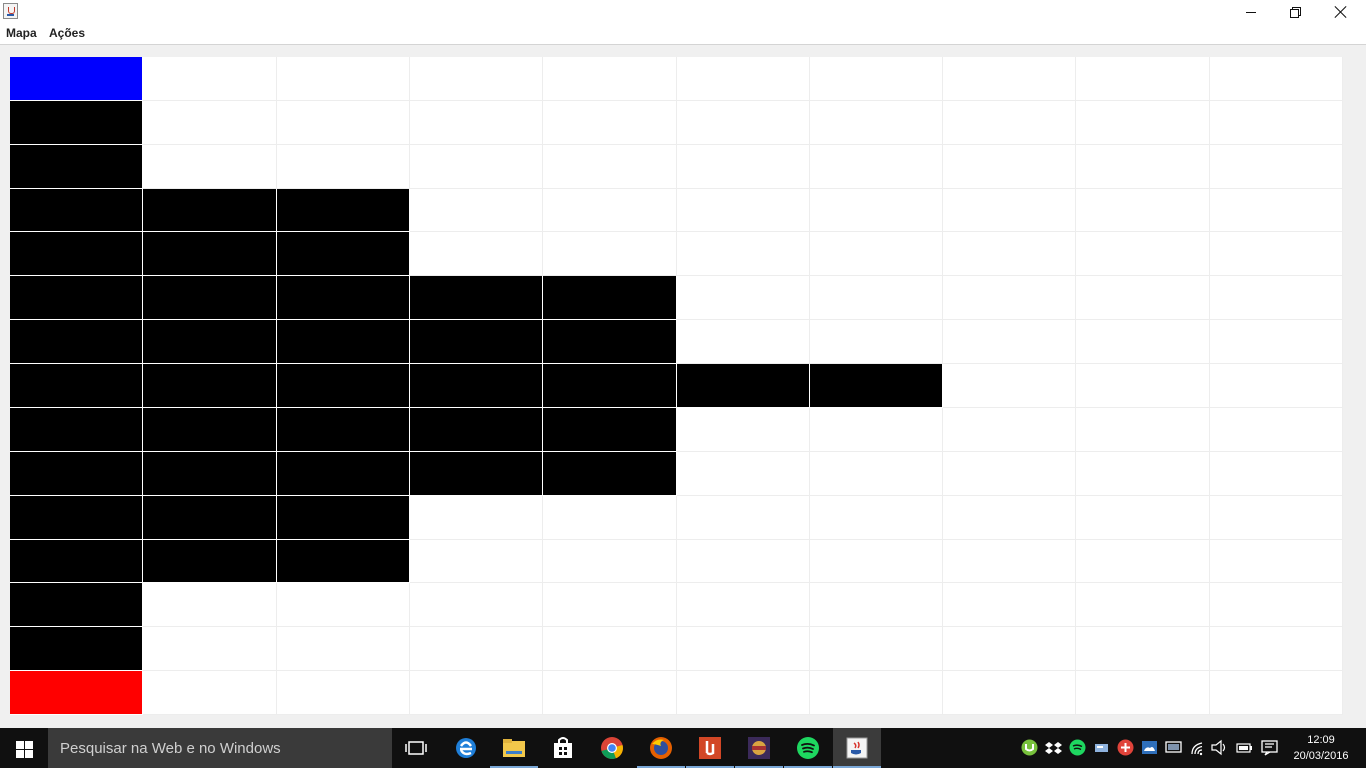  I want to click on chrome-button, so click(612, 748).